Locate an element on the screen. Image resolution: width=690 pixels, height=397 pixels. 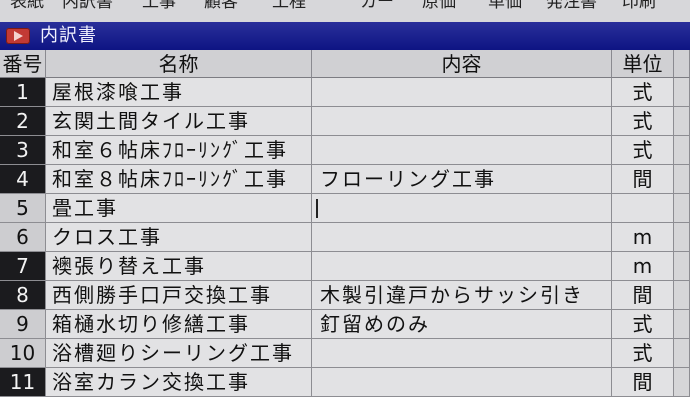
row-number-cell: 7 is located at coordinates (23, 266).